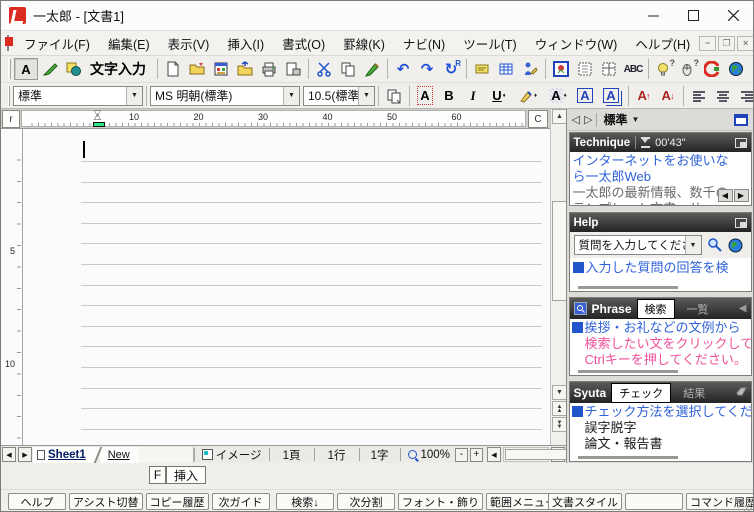 This screenshot has height=512, width=754. What do you see at coordinates (723, 96) in the screenshot?
I see `align-center-button` at bounding box center [723, 96].